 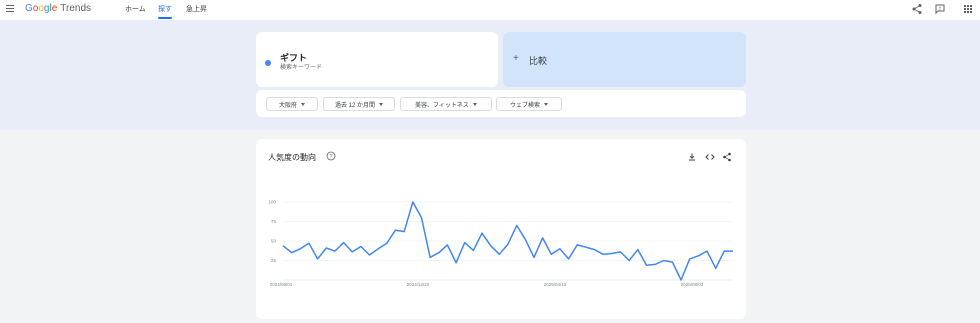 I want to click on share-icon, so click(x=917, y=9).